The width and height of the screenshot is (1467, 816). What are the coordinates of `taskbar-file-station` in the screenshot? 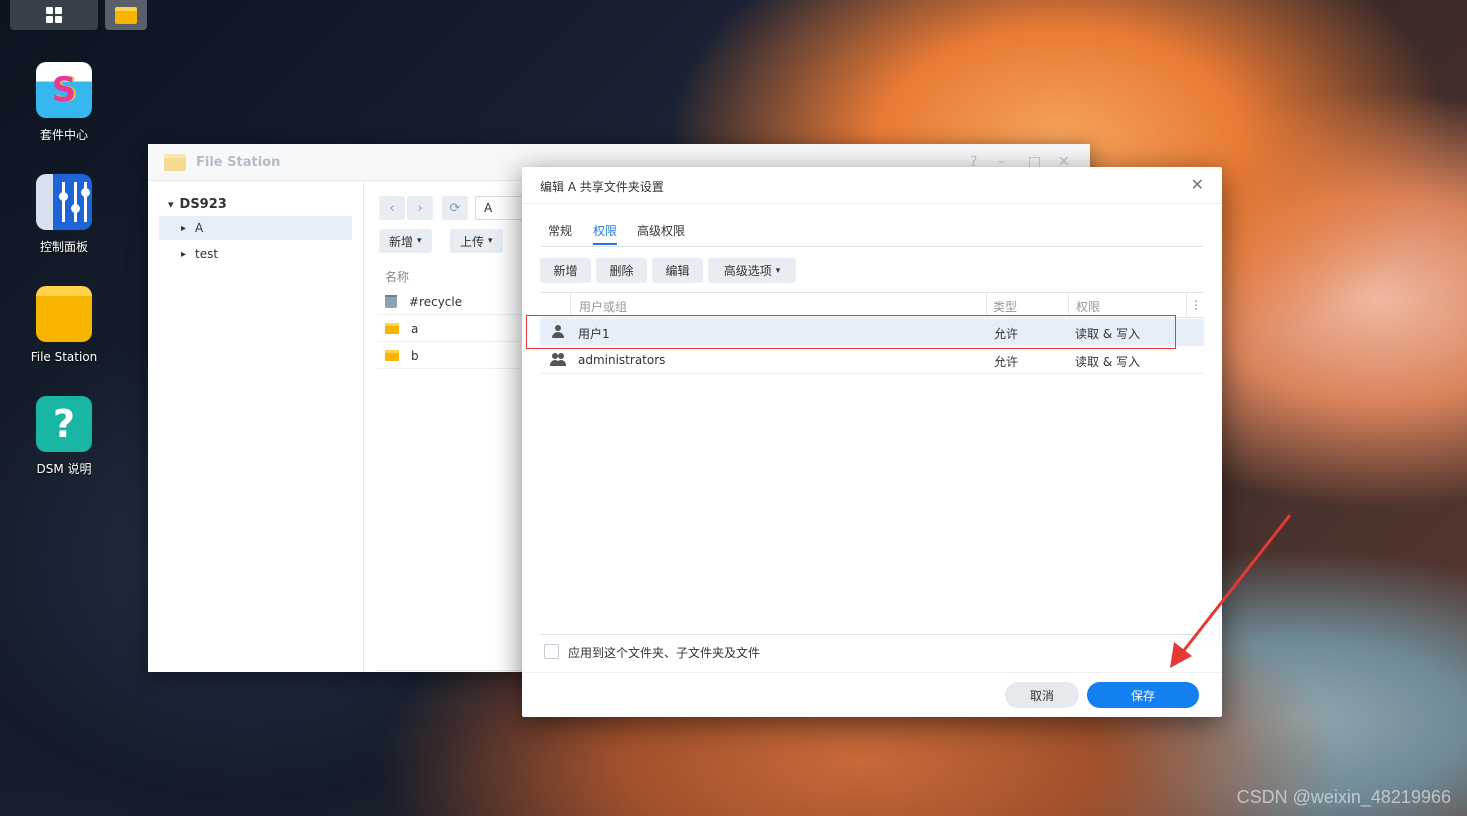 It's located at (126, 15).